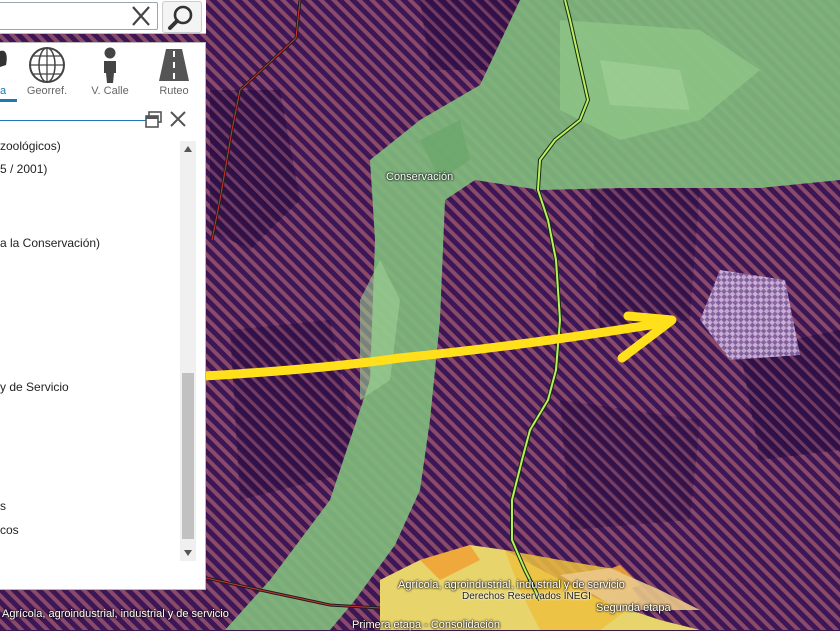  What do you see at coordinates (420, 177) in the screenshot?
I see `map-label-conservacion: Conservación` at bounding box center [420, 177].